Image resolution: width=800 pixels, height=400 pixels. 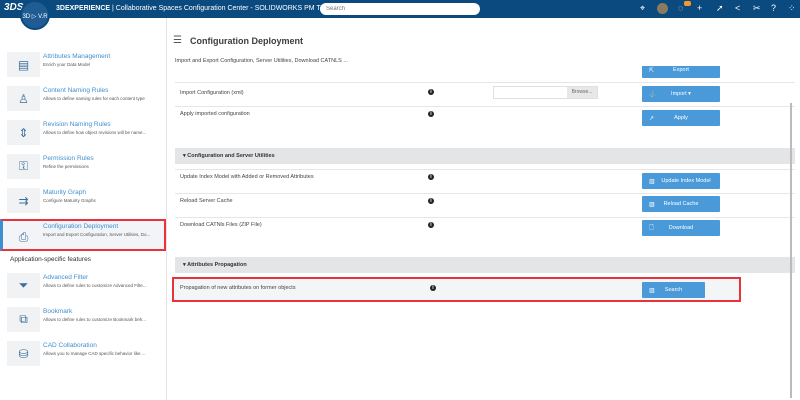 I want to click on row-label: Import Configuration (xml), so click(x=212, y=93).